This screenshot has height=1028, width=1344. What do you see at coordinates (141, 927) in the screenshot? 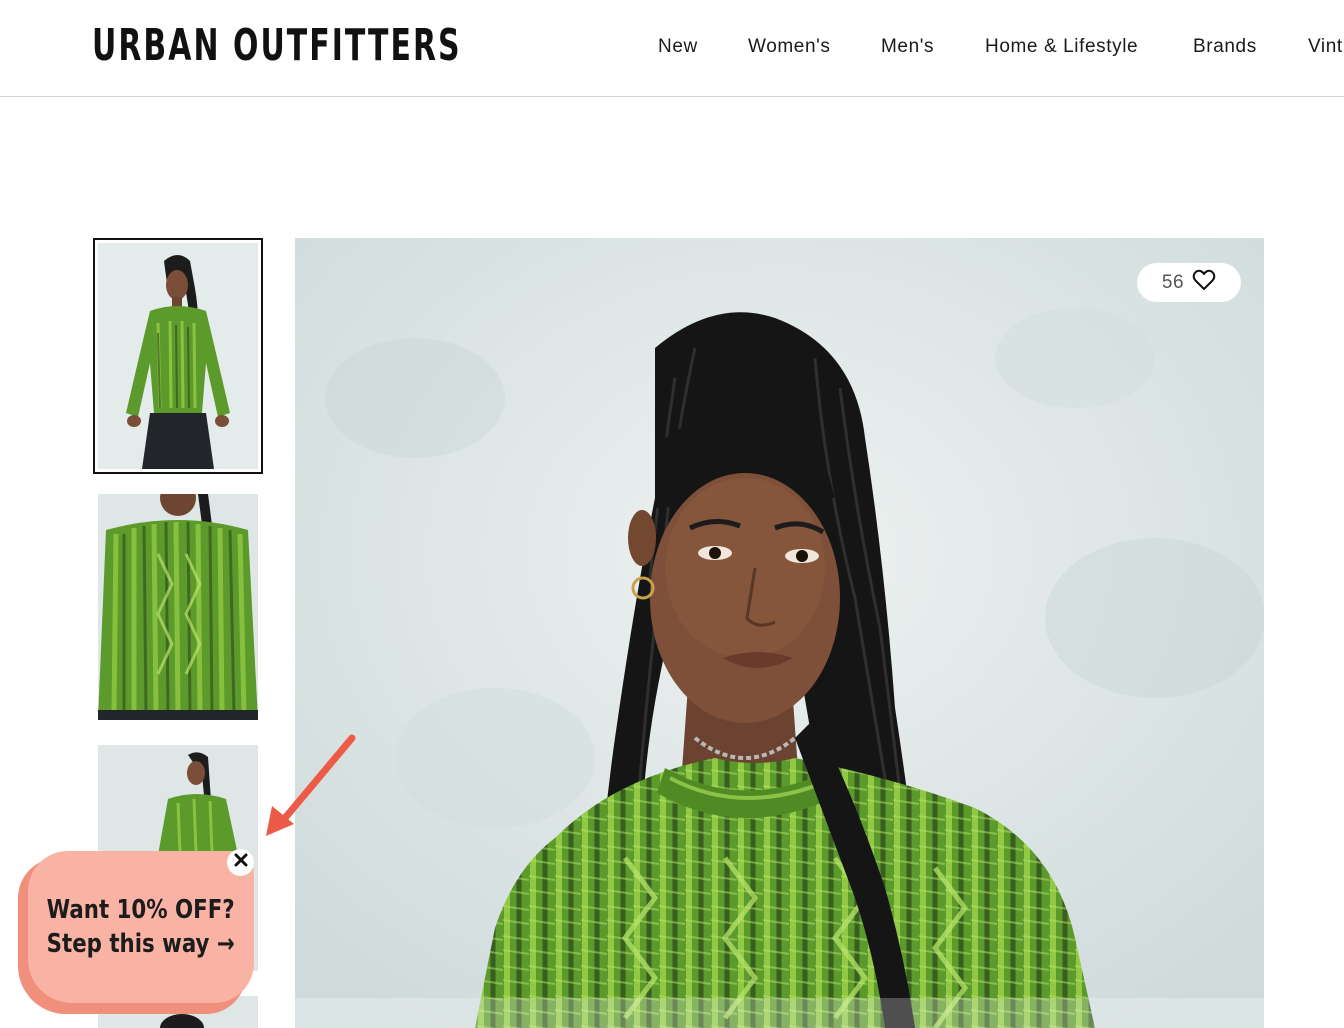
I see `promo-badge: Want 10% OFF? Step this way →` at bounding box center [141, 927].